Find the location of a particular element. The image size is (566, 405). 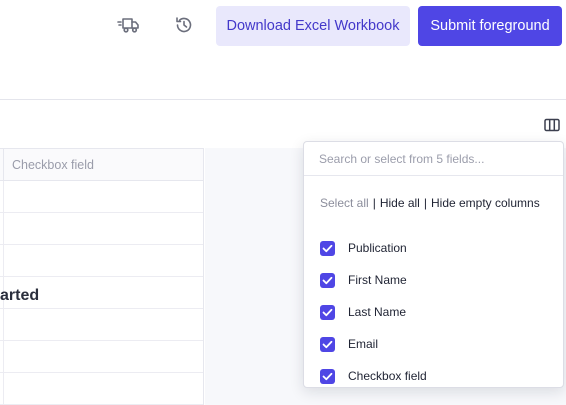

hide-empty-columns-link: Hide empty columns is located at coordinates (485, 203).